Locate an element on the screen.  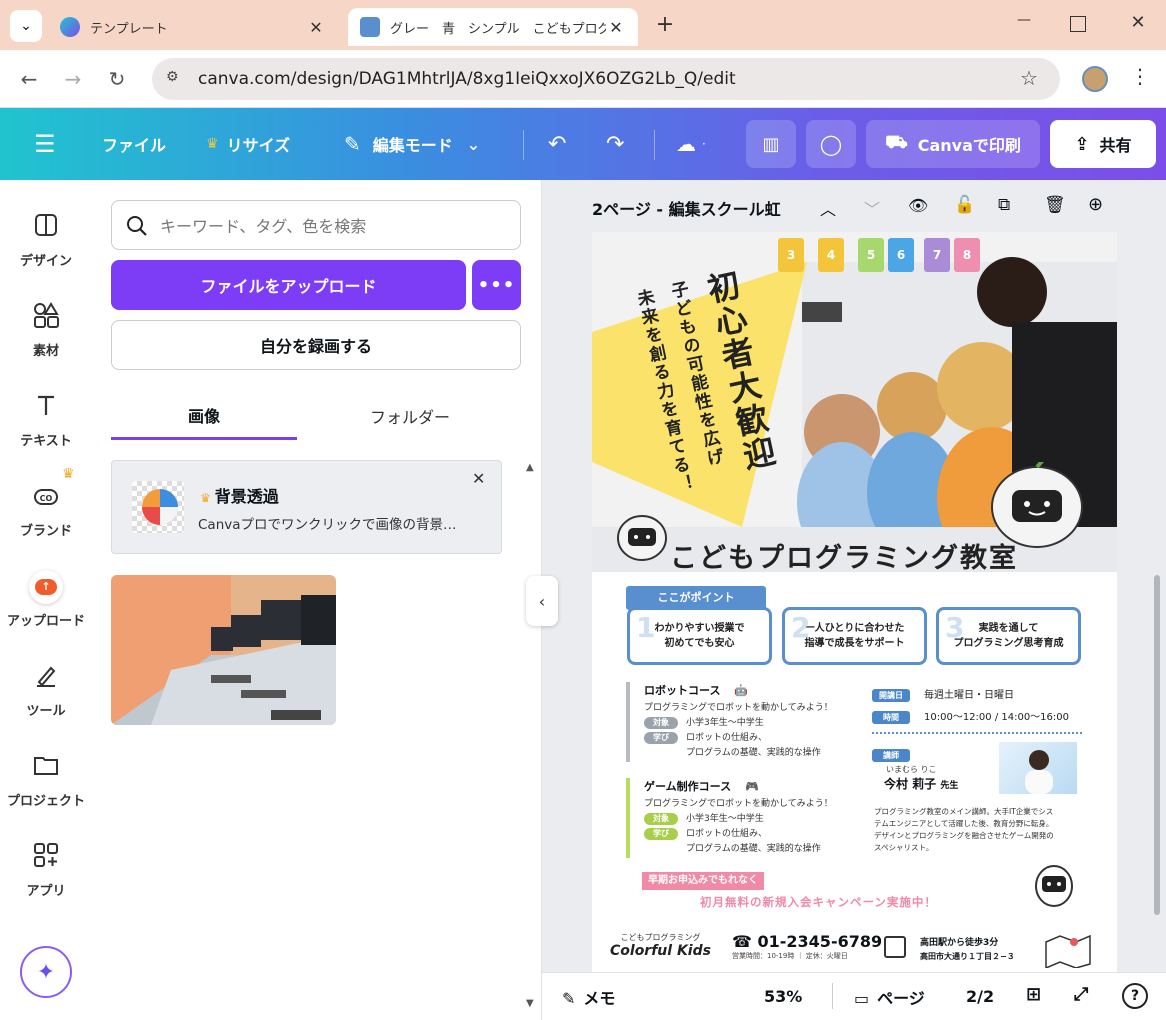
maximize-button is located at coordinates (1078, 24).